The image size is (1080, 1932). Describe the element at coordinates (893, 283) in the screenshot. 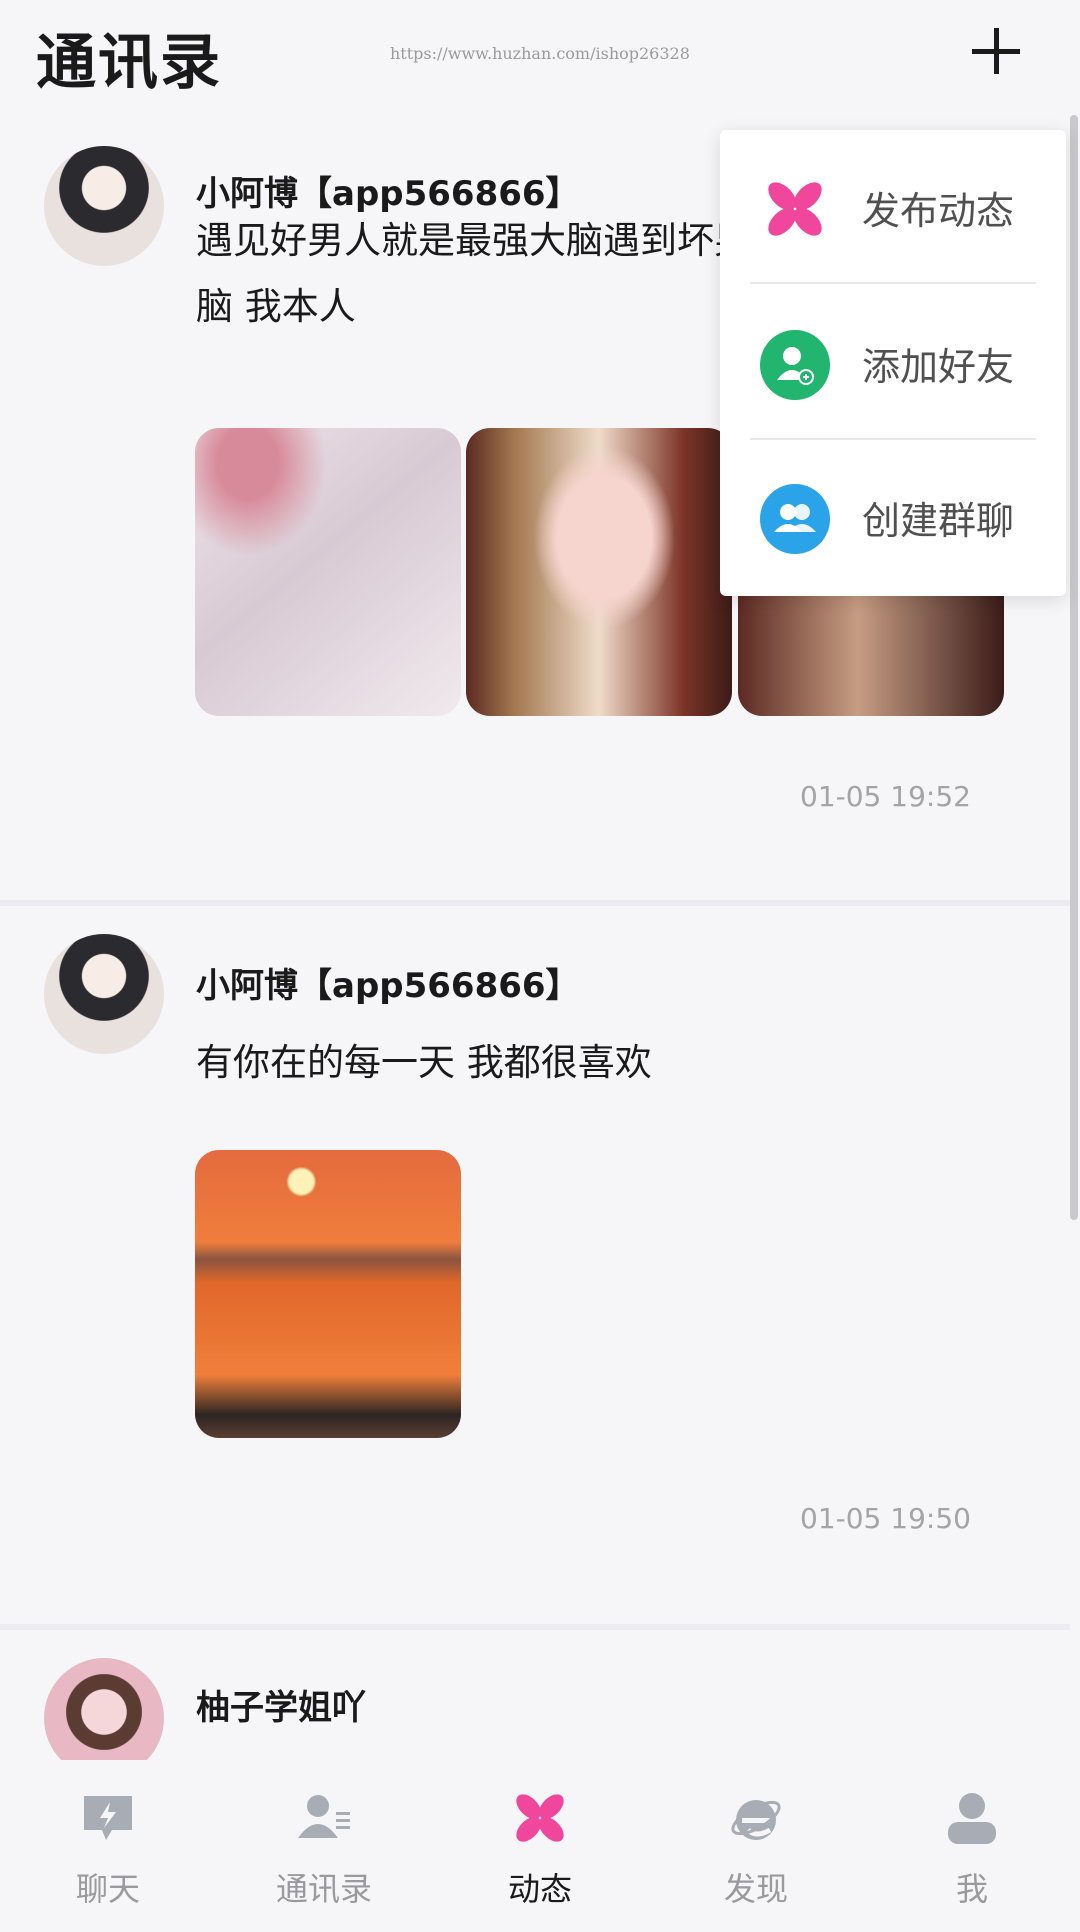

I see `divider` at that location.